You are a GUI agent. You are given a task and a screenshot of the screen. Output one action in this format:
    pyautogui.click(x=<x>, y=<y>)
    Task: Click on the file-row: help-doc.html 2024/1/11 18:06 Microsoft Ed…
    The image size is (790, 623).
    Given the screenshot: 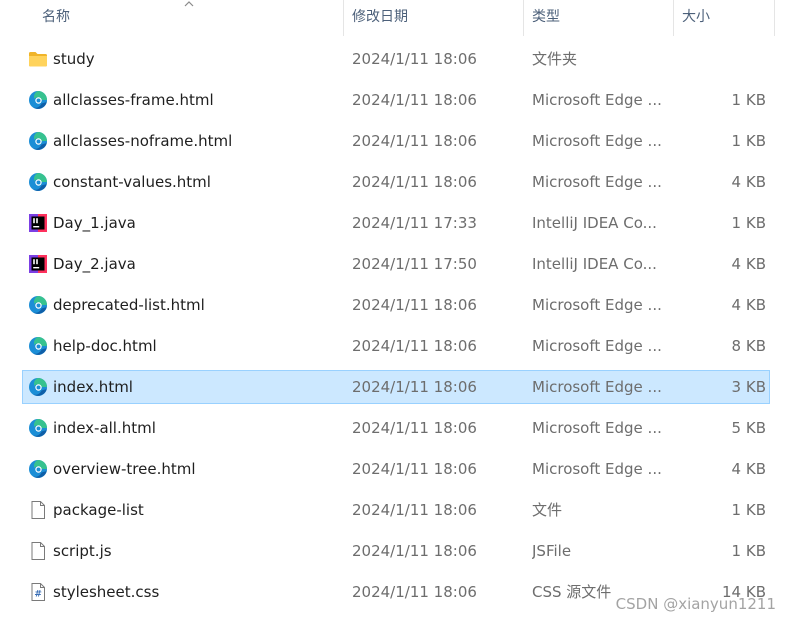 What is the action you would take?
    pyautogui.click(x=396, y=346)
    